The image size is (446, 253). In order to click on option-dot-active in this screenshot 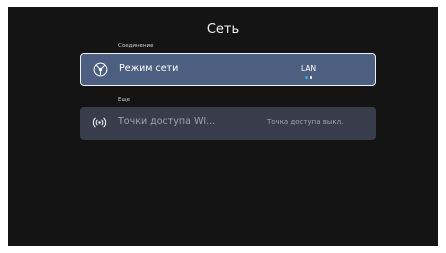, I will do `click(306, 77)`.